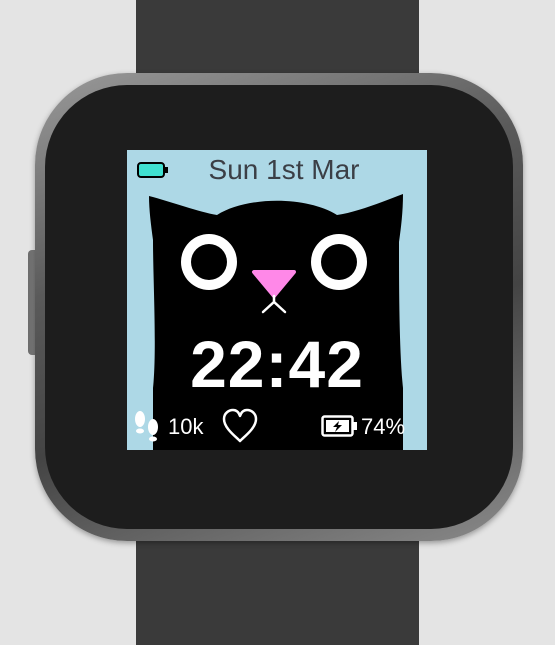  Describe the element at coordinates (277, 364) in the screenshot. I see `time-display: 22:42` at that location.